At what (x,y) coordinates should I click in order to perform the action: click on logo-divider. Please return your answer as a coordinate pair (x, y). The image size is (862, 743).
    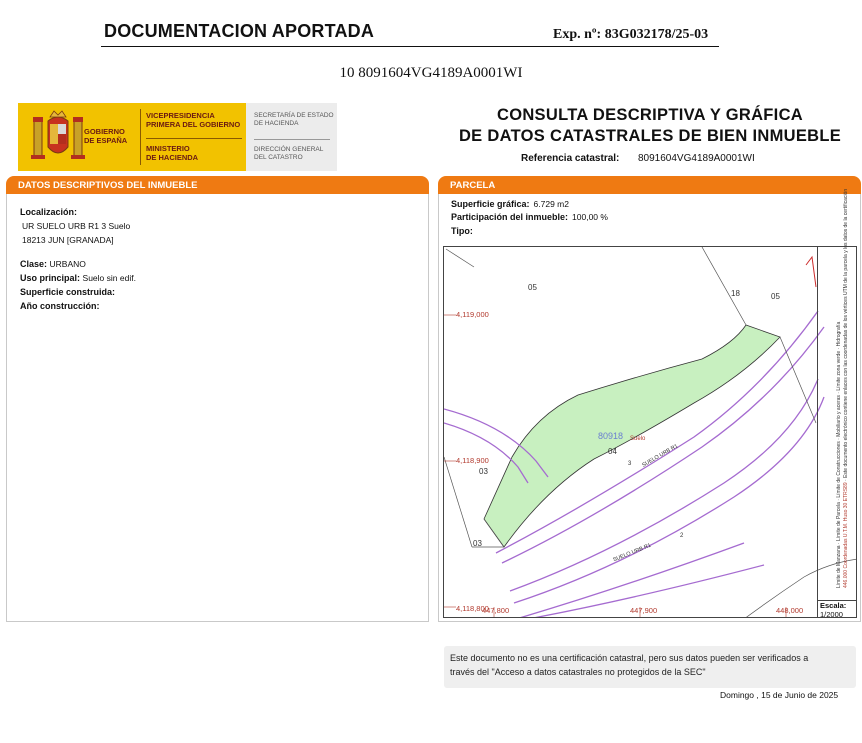
    Looking at the image, I should click on (140, 137).